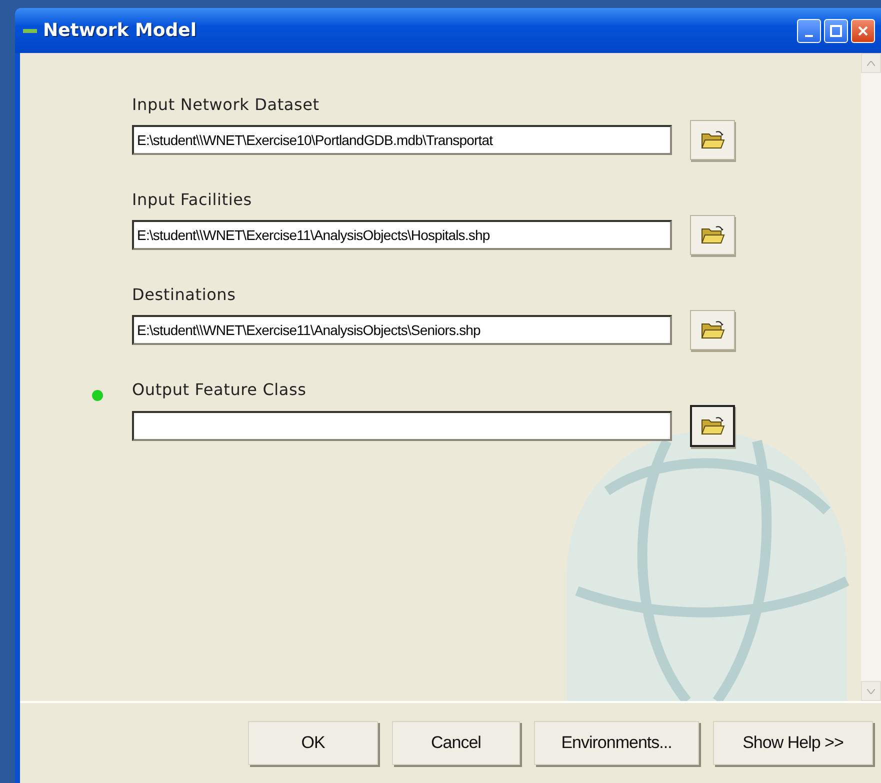 The height and width of the screenshot is (783, 881). What do you see at coordinates (120, 30) in the screenshot?
I see `window-title: Network Model` at bounding box center [120, 30].